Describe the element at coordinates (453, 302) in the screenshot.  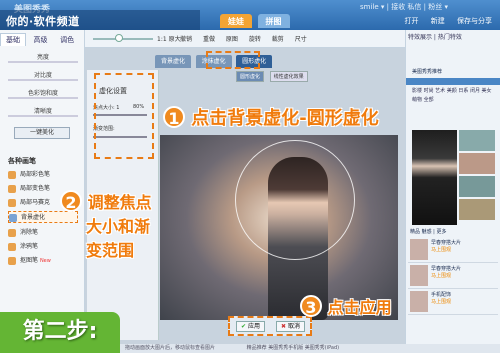
I see `list-item: 手机配饰 马上围观` at that location.